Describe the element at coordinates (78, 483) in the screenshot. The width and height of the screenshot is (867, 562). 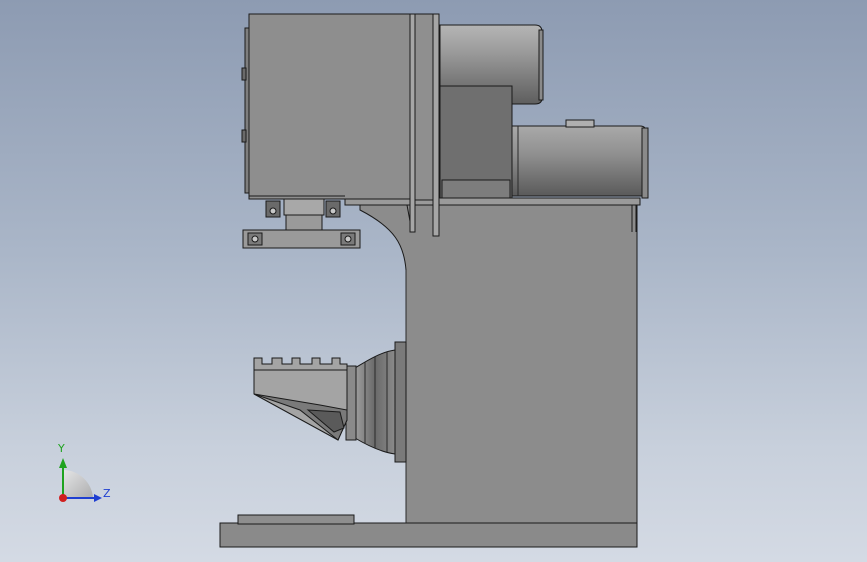
I see `triad-quadrant` at that location.